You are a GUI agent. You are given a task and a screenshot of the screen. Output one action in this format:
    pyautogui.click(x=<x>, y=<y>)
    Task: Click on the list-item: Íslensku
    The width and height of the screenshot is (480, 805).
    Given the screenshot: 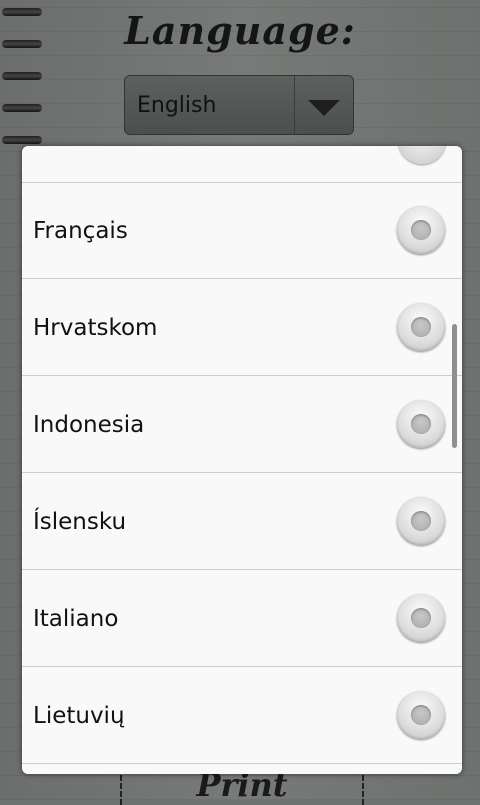 What is the action you would take?
    pyautogui.click(x=242, y=522)
    